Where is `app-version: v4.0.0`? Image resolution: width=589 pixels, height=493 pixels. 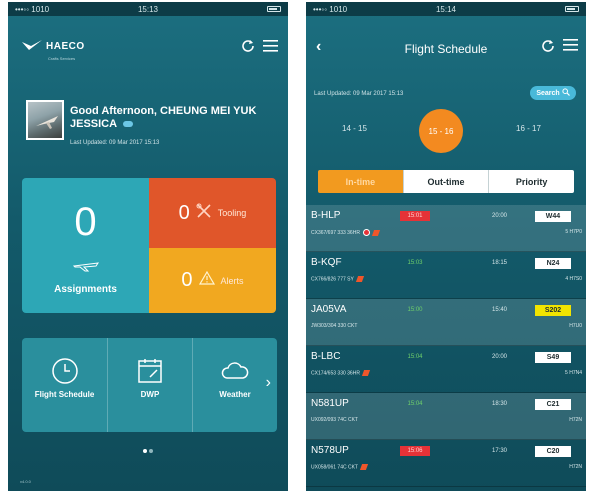
app-version: v4.0.0 is located at coordinates (25, 481).